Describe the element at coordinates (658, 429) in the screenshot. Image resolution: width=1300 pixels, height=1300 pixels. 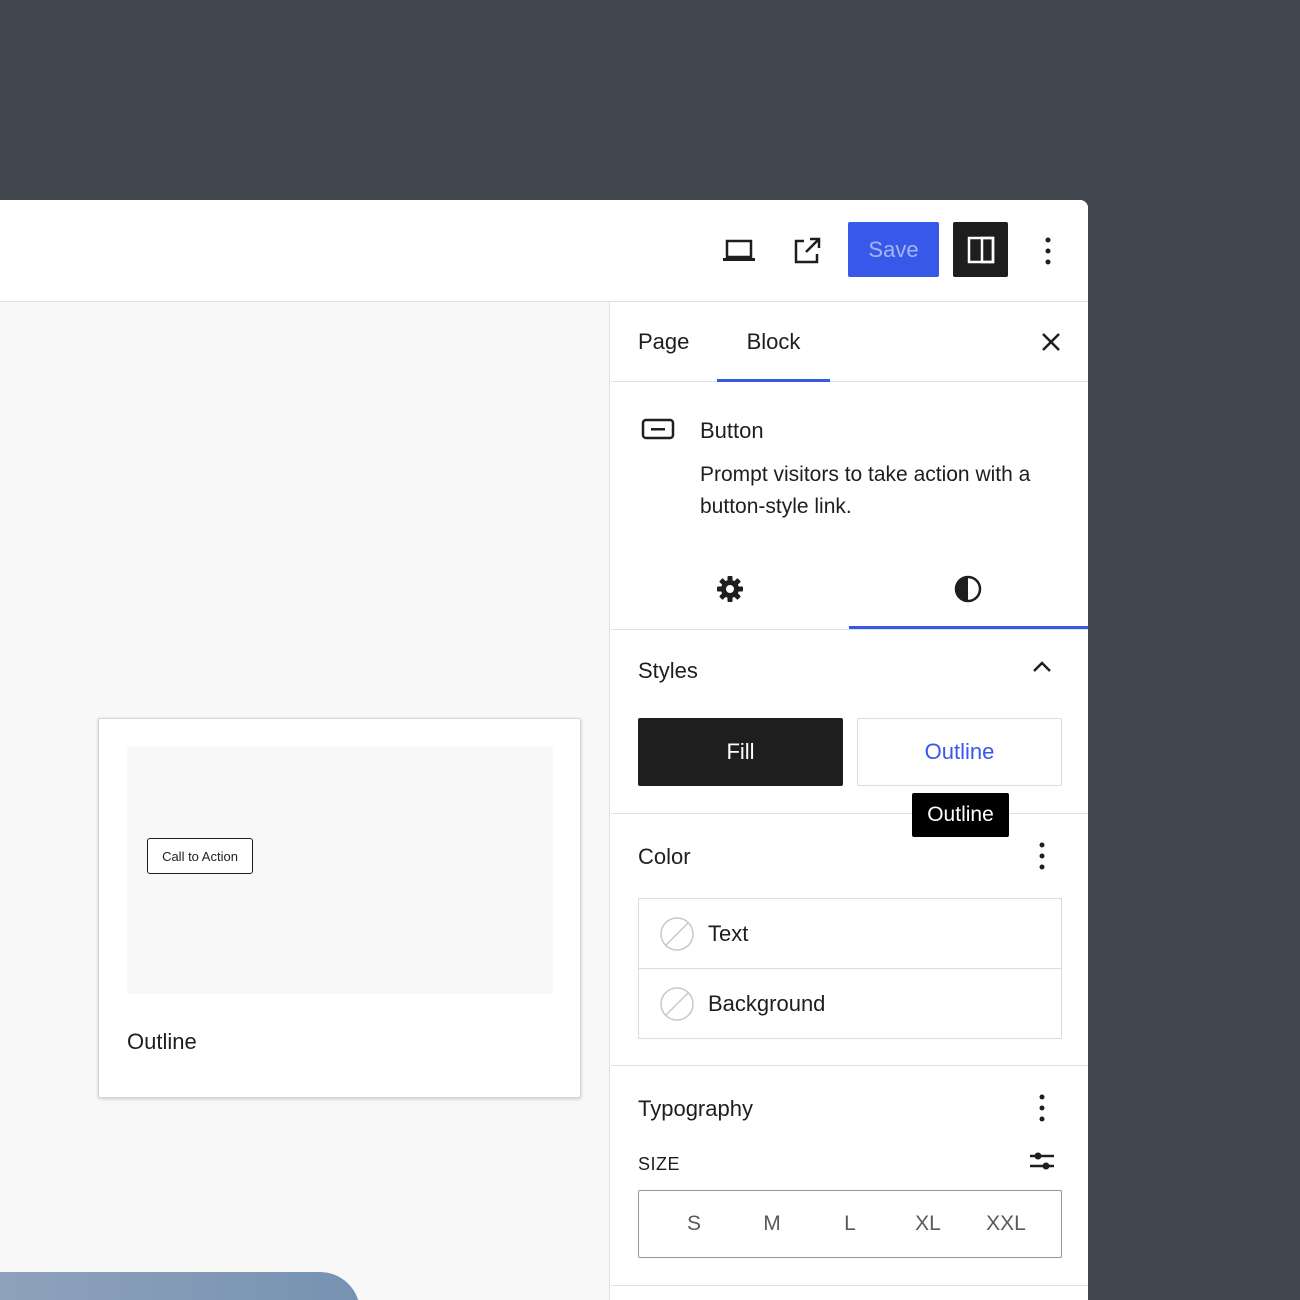
I see `button-block-icon` at that location.